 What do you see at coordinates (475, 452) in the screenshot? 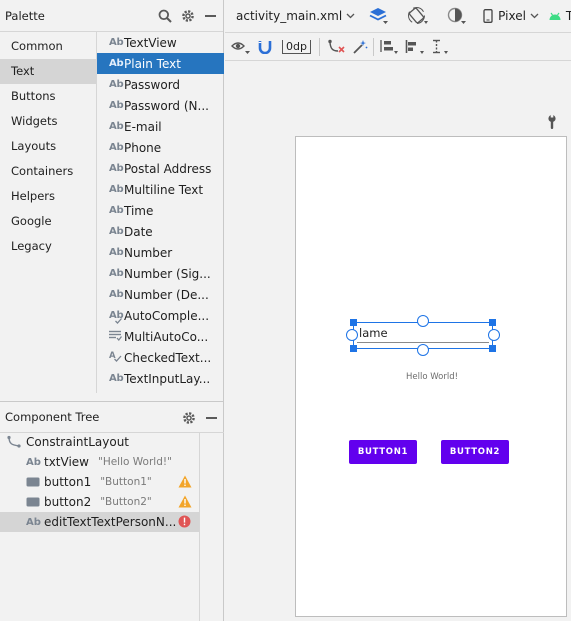
I see `button2-preview: BUTTON2` at bounding box center [475, 452].